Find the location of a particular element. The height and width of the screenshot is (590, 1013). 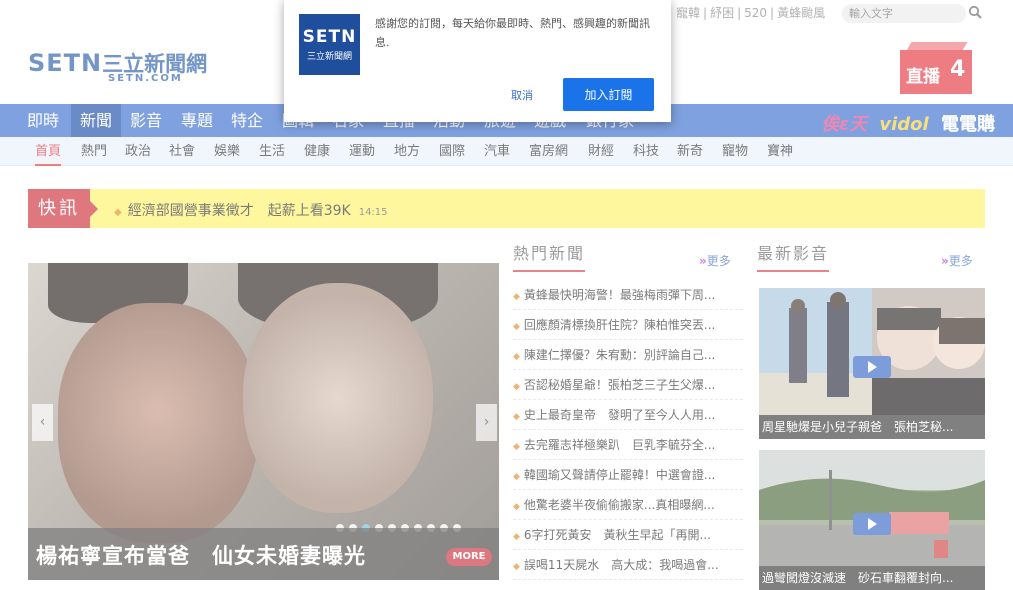

subnav-item: 政治 is located at coordinates (138, 151).